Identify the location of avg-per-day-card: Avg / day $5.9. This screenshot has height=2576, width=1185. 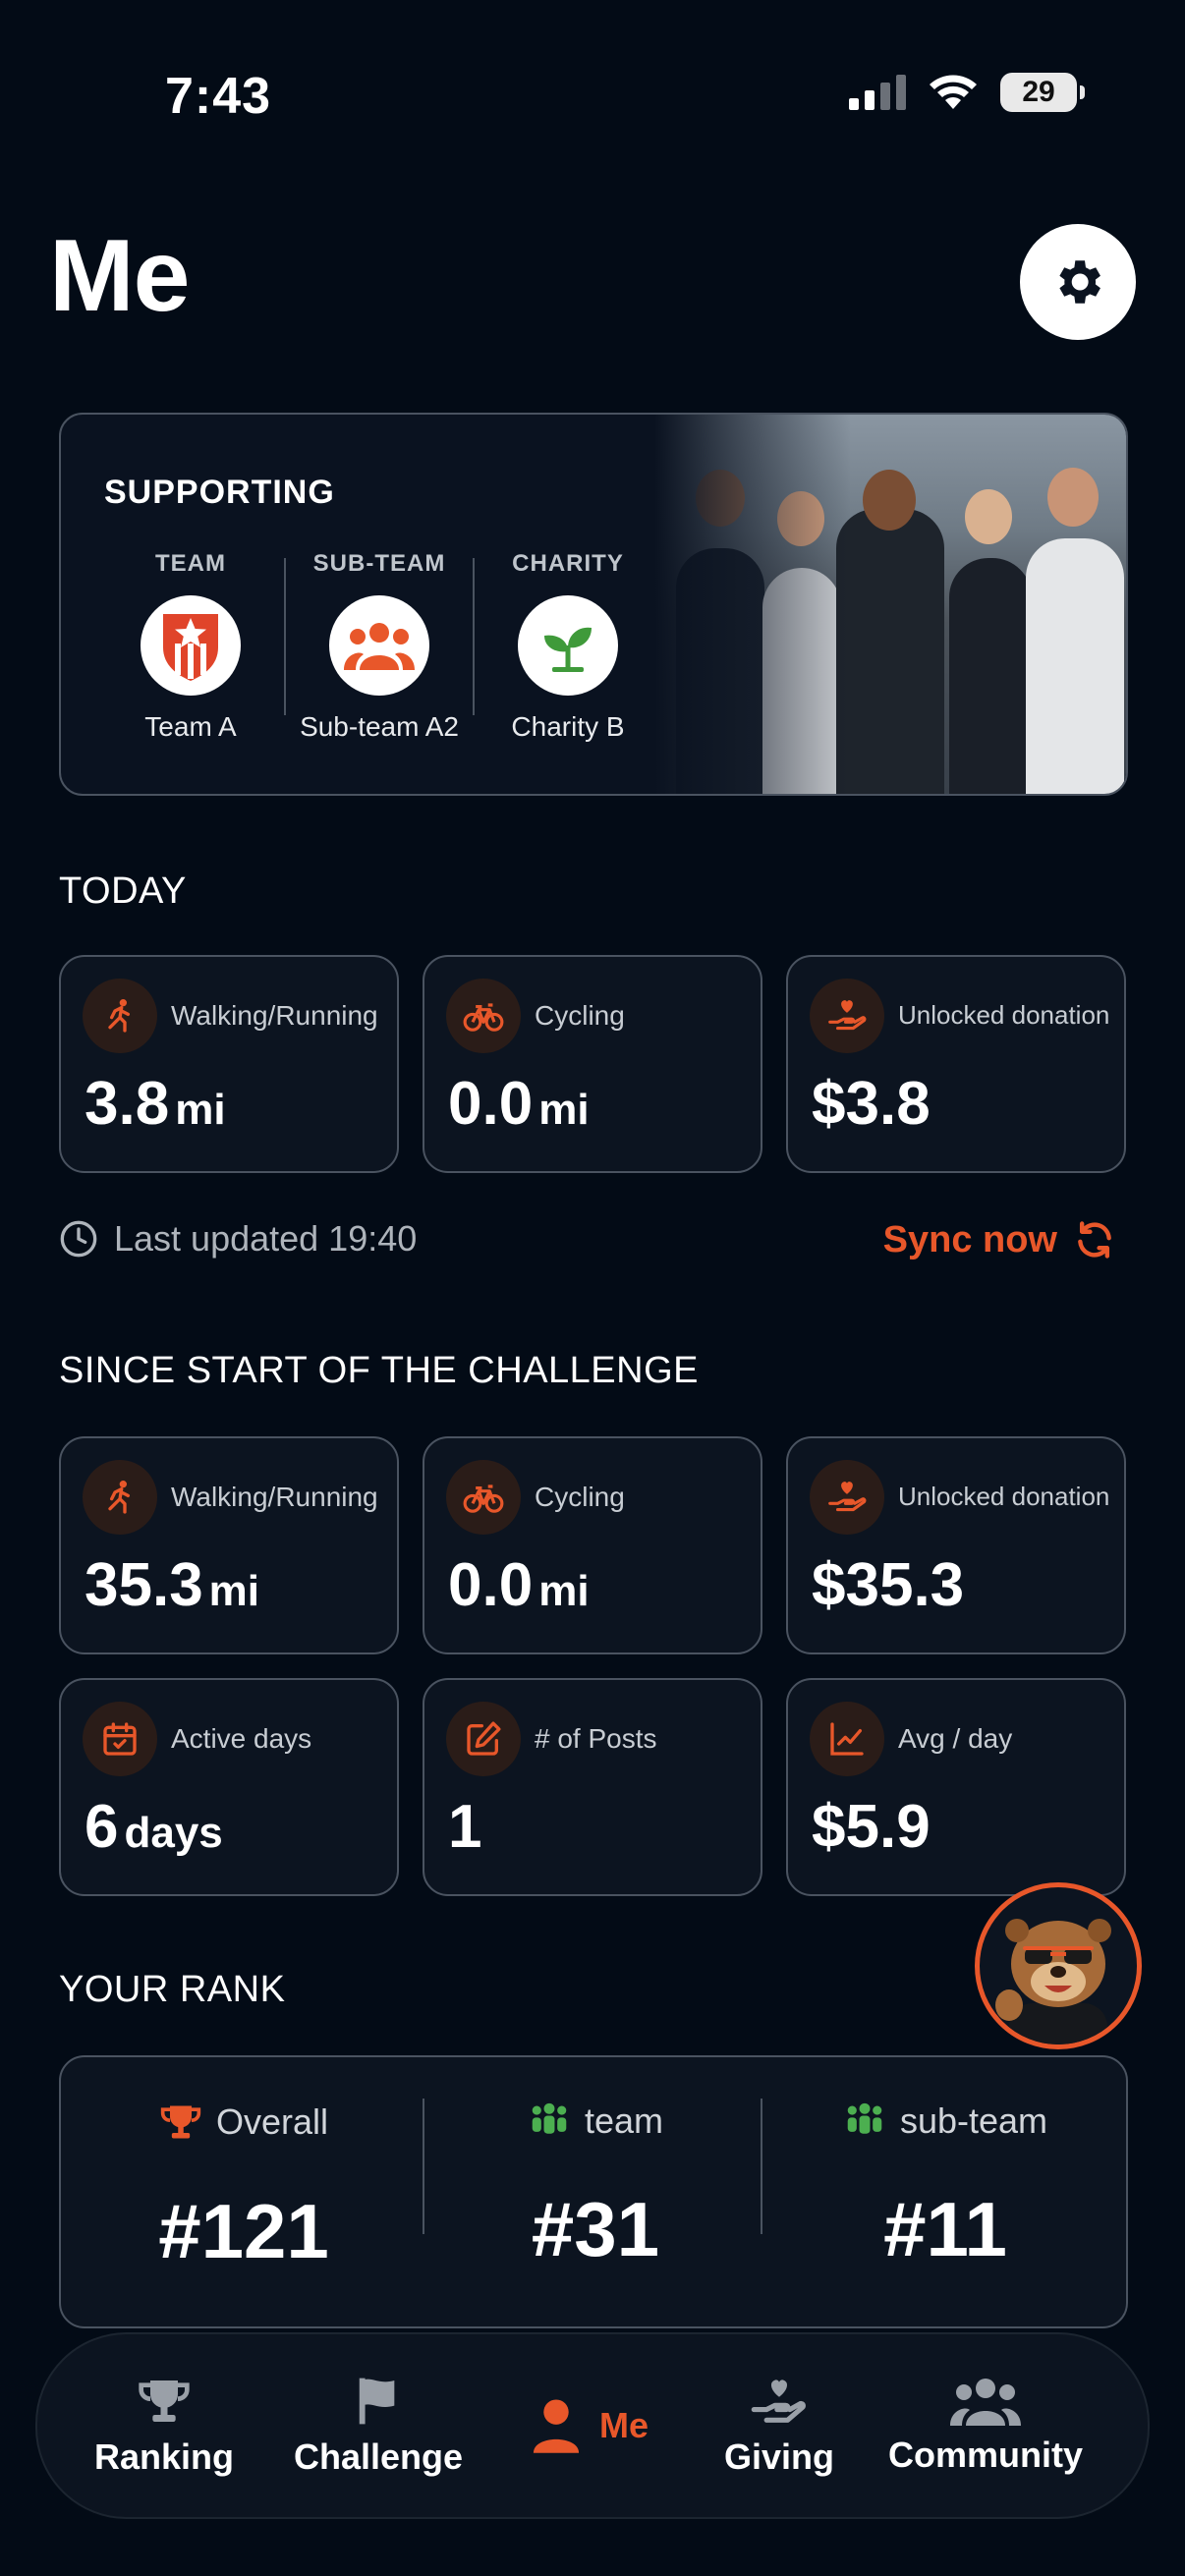
(956, 1787).